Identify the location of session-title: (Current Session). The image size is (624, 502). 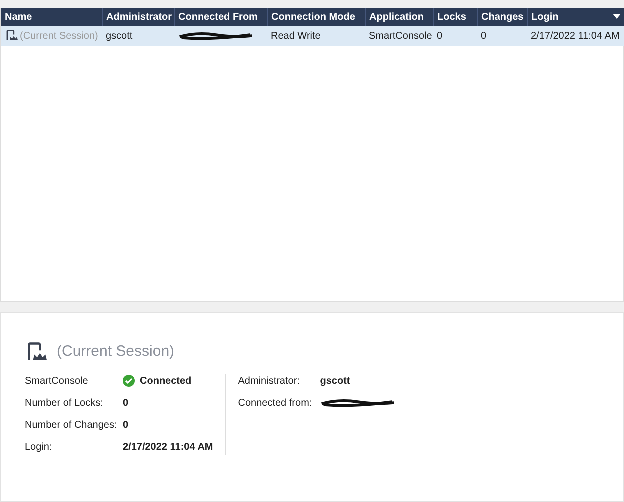
(116, 352).